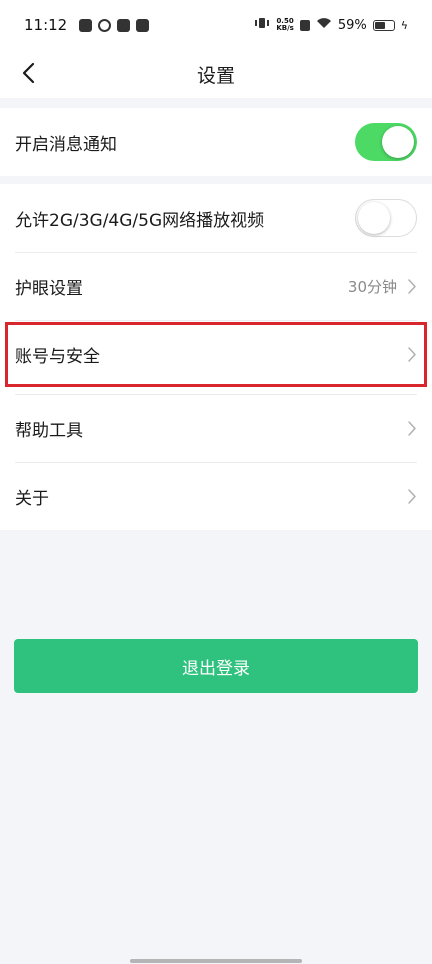 This screenshot has width=432, height=964. I want to click on mail-icon, so click(143, 25).